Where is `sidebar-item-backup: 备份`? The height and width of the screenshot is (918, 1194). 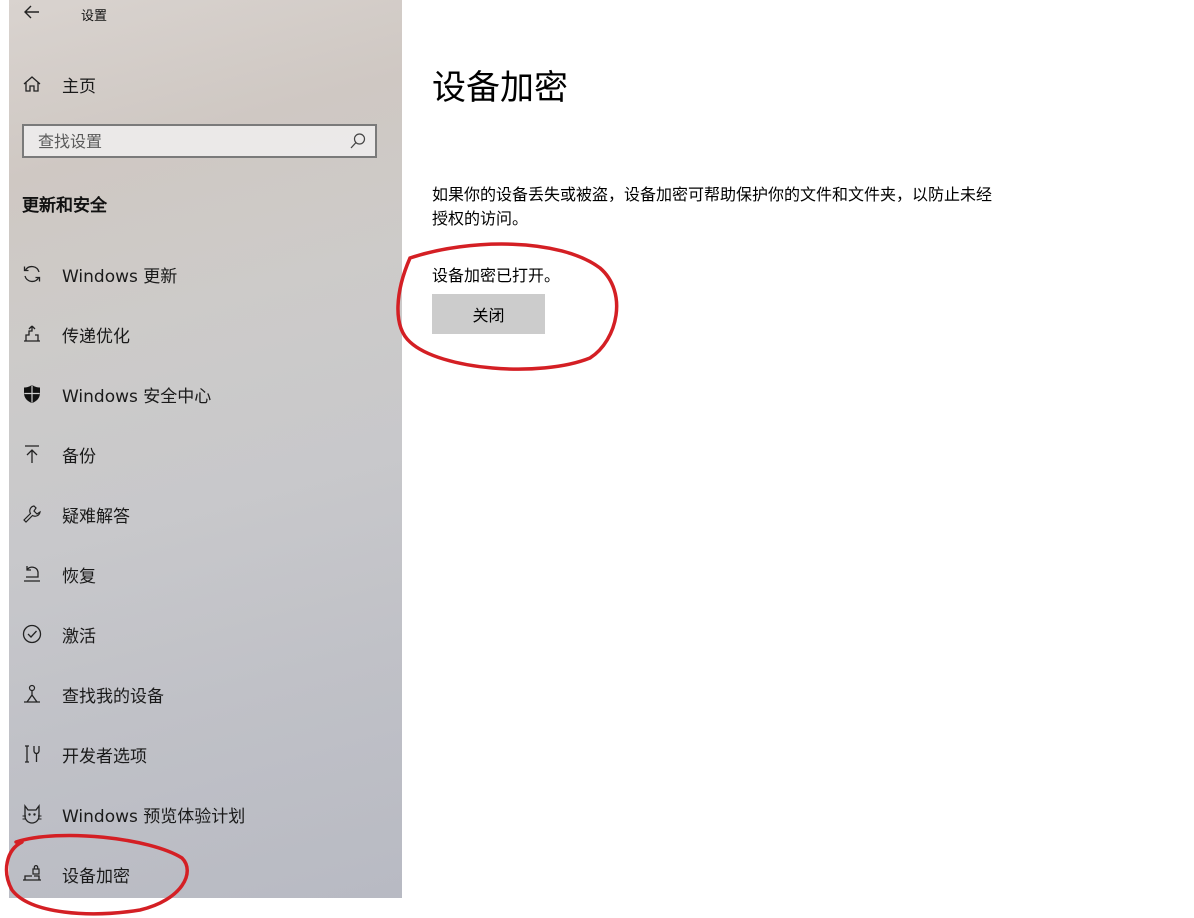
sidebar-item-backup: 备份 is located at coordinates (205, 454).